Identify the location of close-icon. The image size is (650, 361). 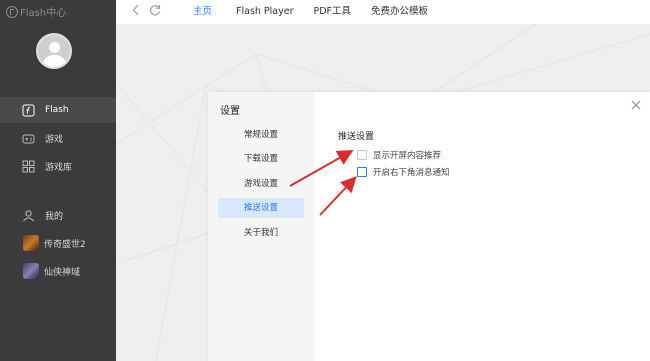
(636, 105).